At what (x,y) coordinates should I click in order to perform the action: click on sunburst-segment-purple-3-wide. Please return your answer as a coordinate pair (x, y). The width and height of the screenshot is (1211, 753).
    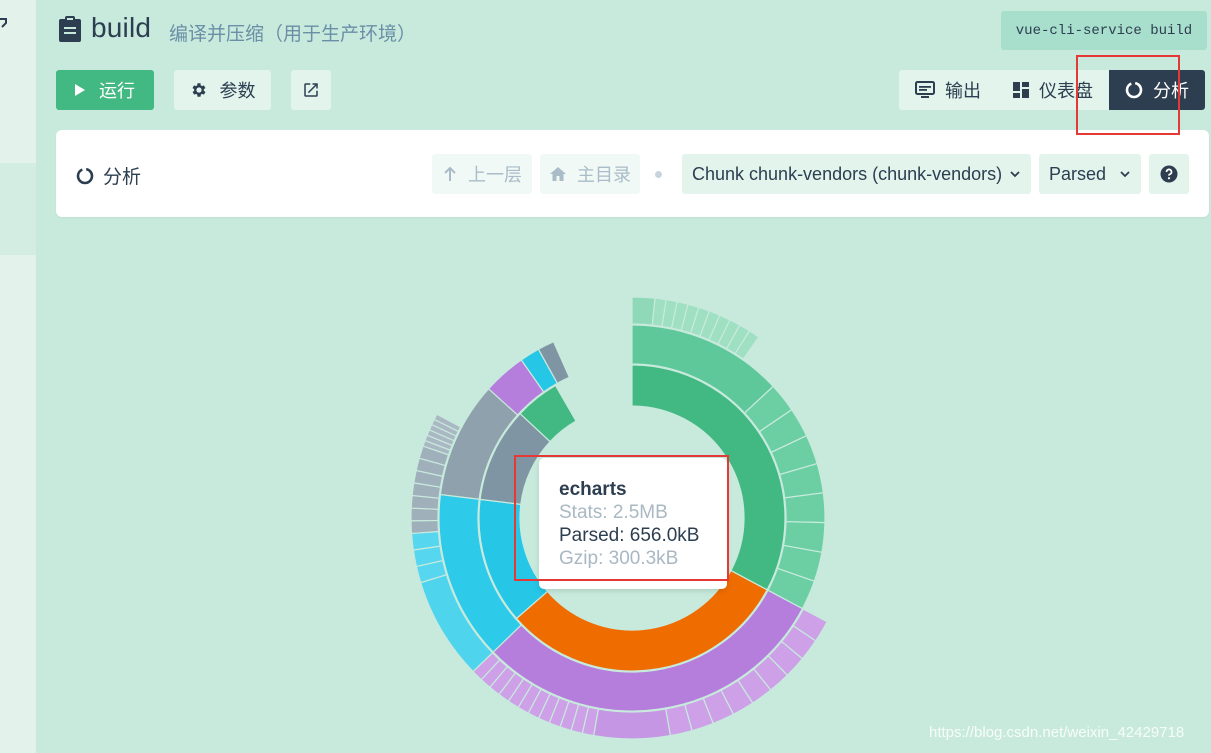
    Looking at the image, I should click on (632, 724).